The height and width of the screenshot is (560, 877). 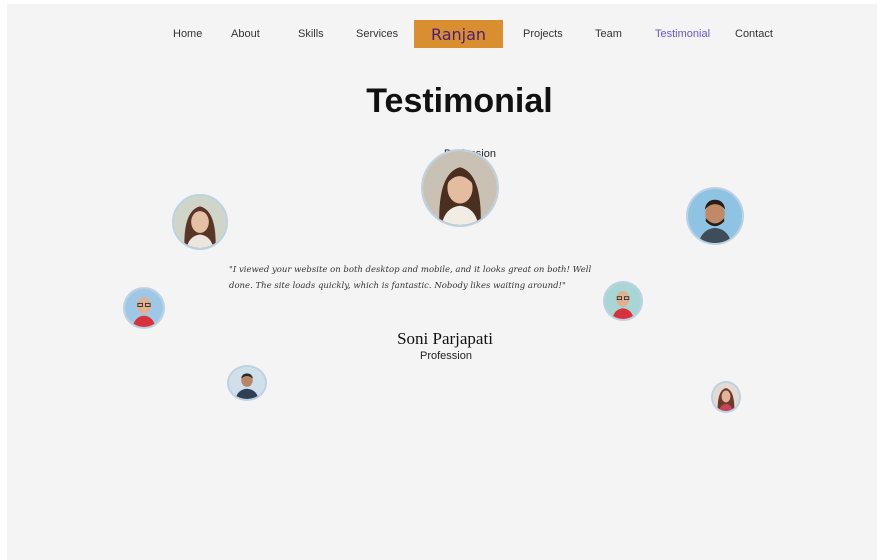 I want to click on section-title: Testimonial, so click(x=459, y=101).